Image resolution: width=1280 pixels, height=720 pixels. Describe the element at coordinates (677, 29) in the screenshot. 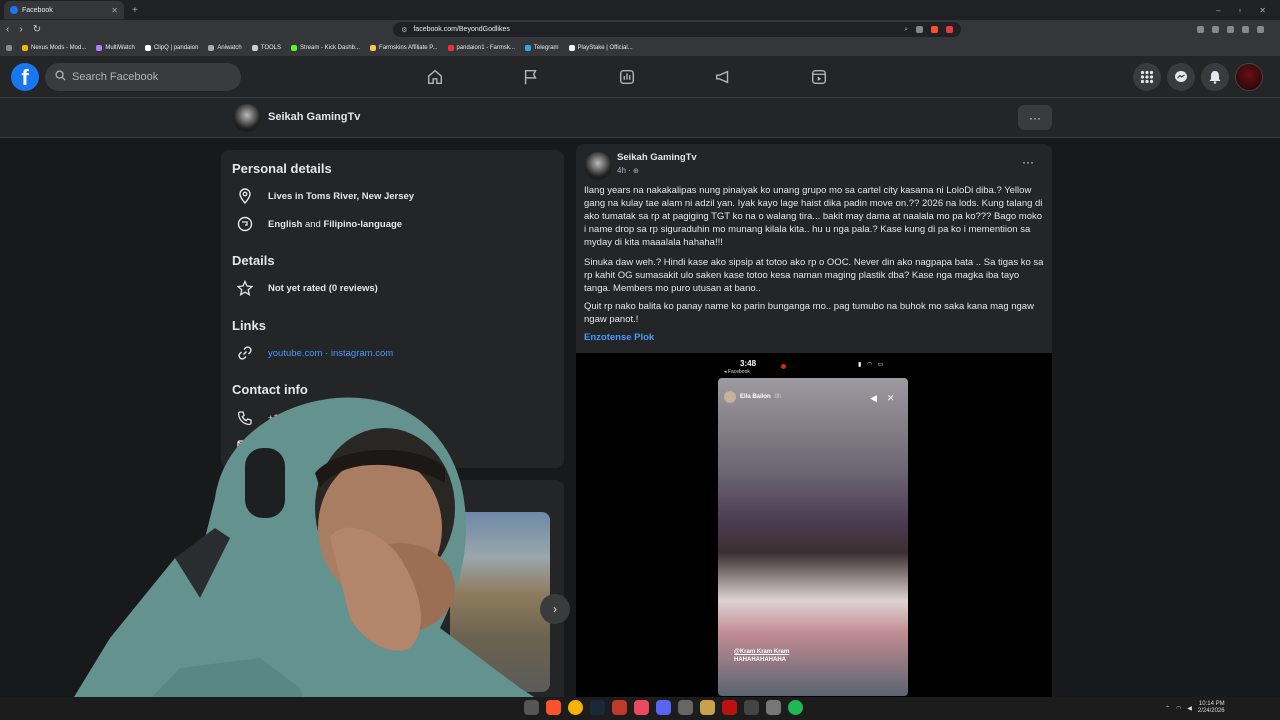

I see `address-bar: ⚙ facebook.com/BeyondGodlikes ⌕` at that location.